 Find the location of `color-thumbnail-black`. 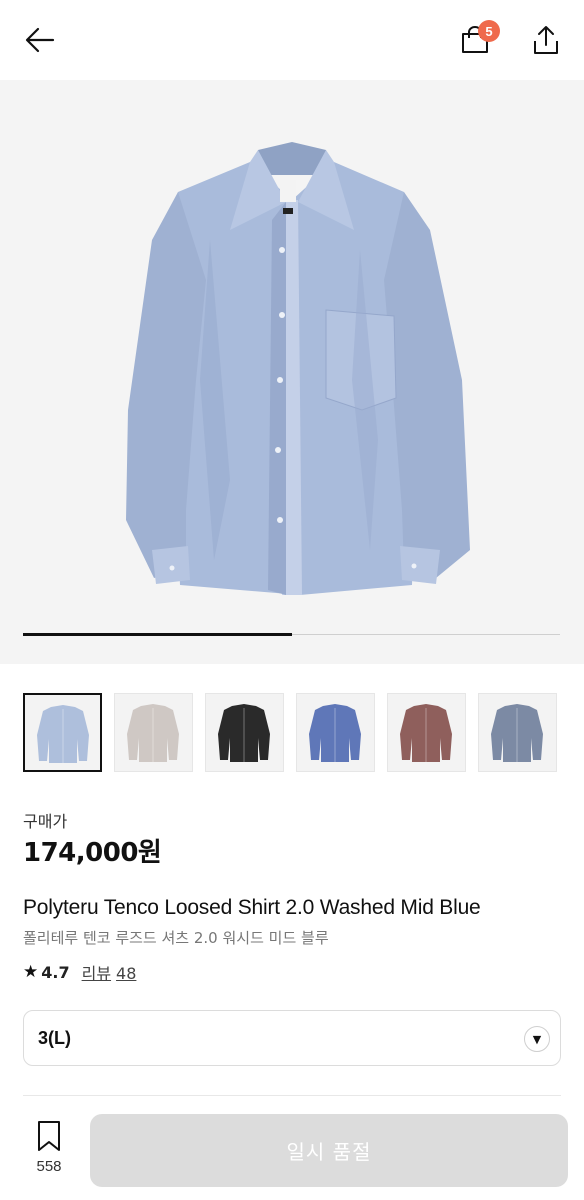

color-thumbnail-black is located at coordinates (244, 732).